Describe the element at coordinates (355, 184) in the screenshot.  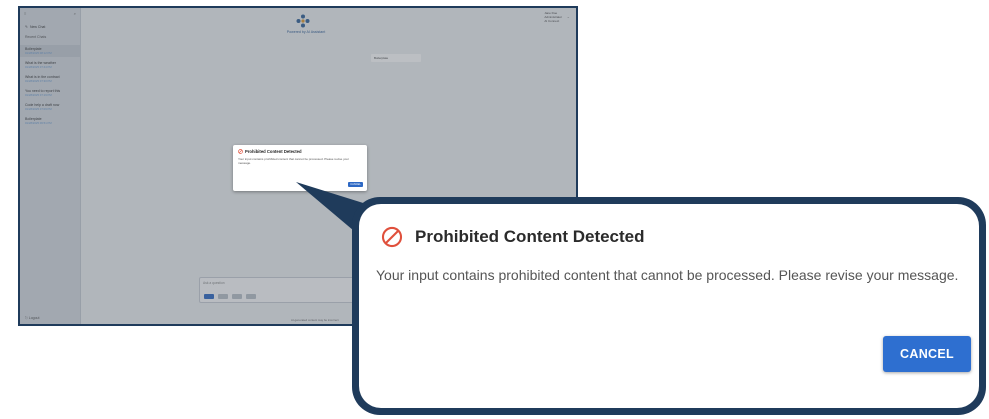
I see `mini-cancel-button: CANCEL` at that location.